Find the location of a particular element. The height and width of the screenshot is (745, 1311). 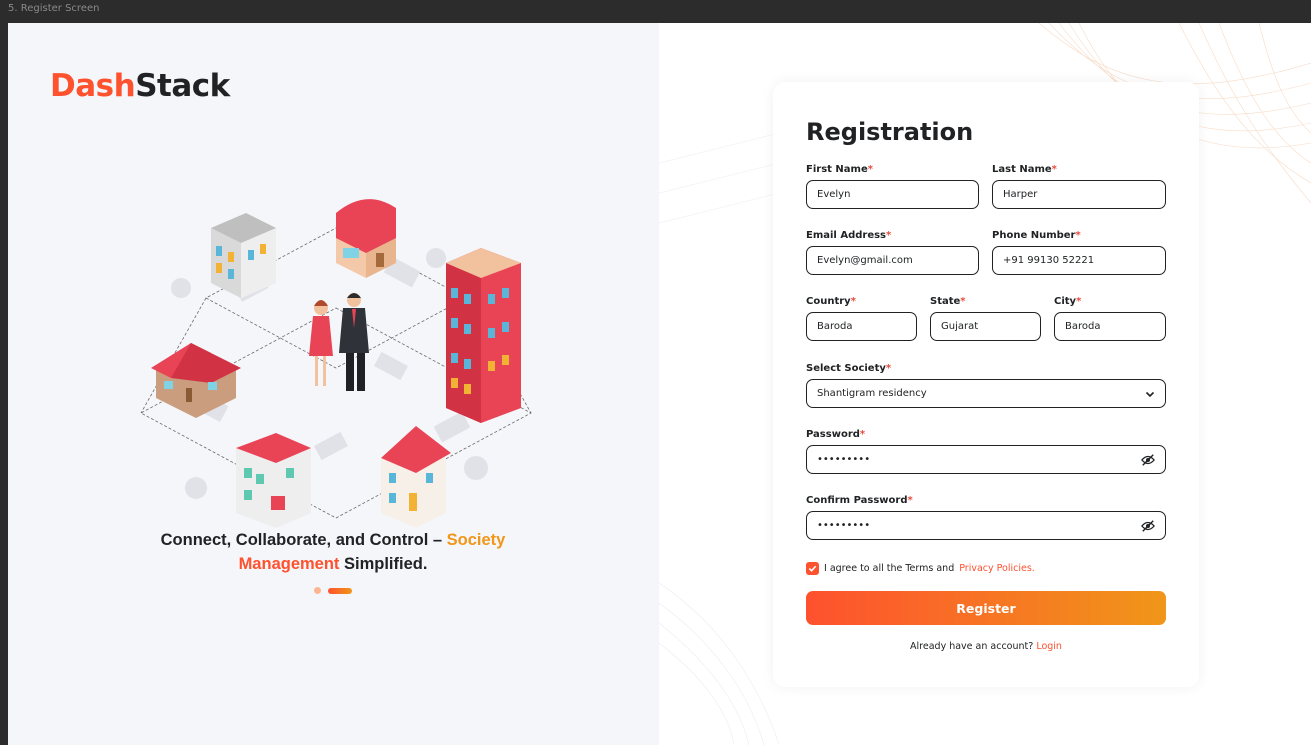

brand-logo: DashStack is located at coordinates (140, 86).